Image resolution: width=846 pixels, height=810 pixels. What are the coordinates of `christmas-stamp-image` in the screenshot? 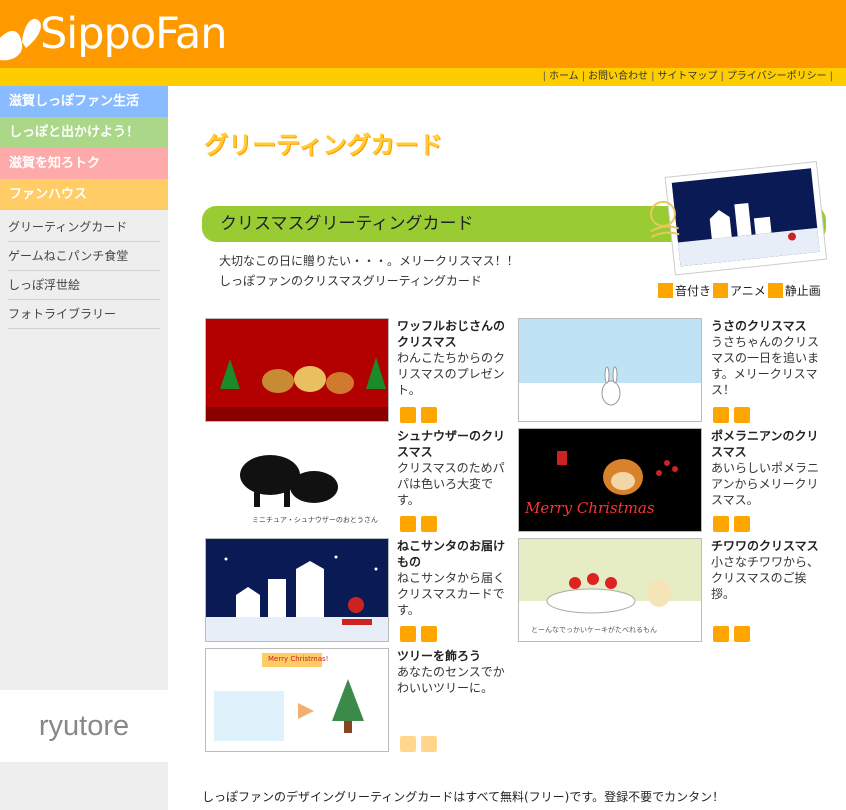 It's located at (738, 218).